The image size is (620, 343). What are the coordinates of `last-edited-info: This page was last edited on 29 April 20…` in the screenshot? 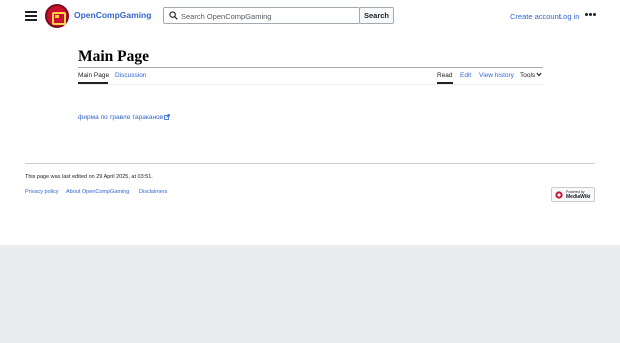 It's located at (89, 177).